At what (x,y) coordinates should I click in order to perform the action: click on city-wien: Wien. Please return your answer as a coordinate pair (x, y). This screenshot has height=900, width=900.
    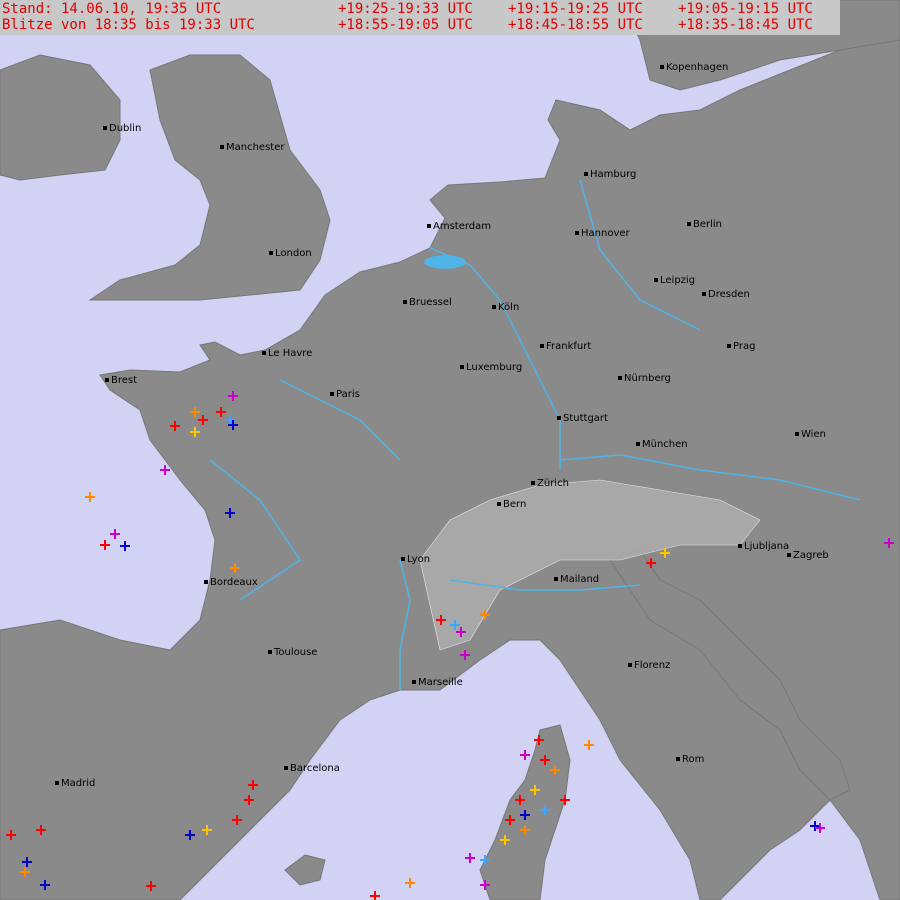
    Looking at the image, I should click on (810, 434).